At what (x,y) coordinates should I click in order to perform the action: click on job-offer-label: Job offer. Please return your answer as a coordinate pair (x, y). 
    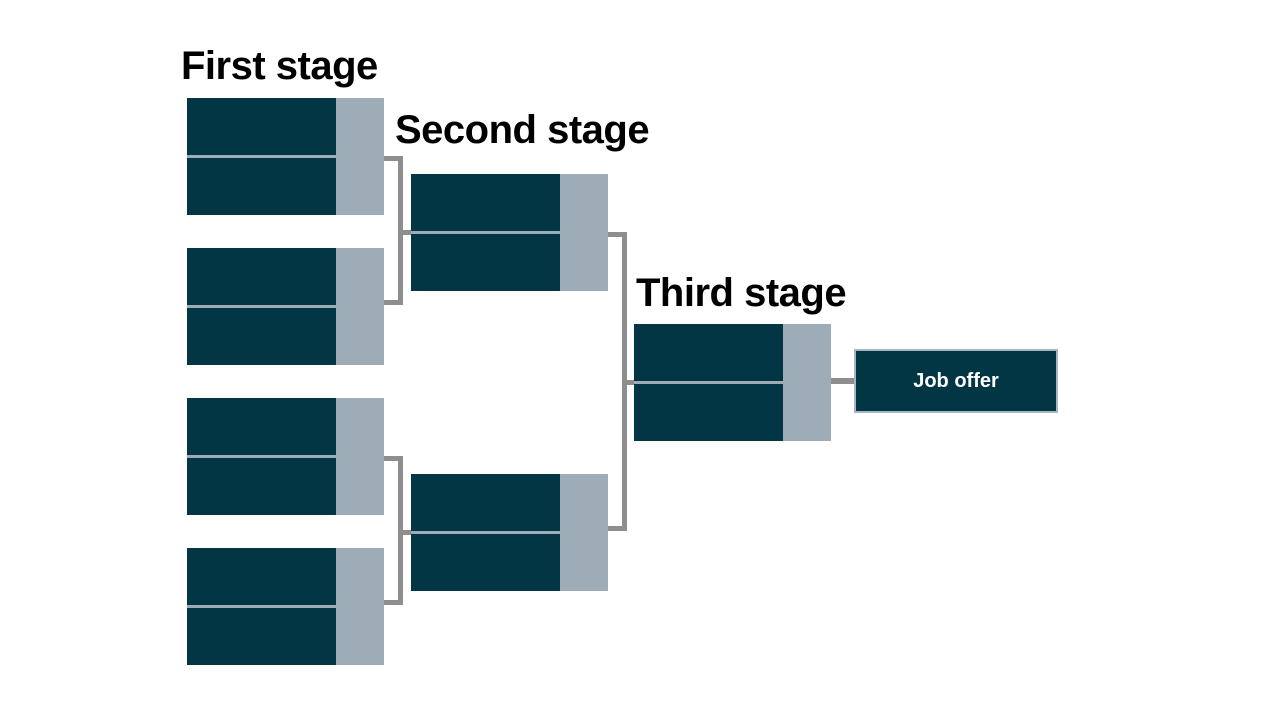
    Looking at the image, I should click on (956, 380).